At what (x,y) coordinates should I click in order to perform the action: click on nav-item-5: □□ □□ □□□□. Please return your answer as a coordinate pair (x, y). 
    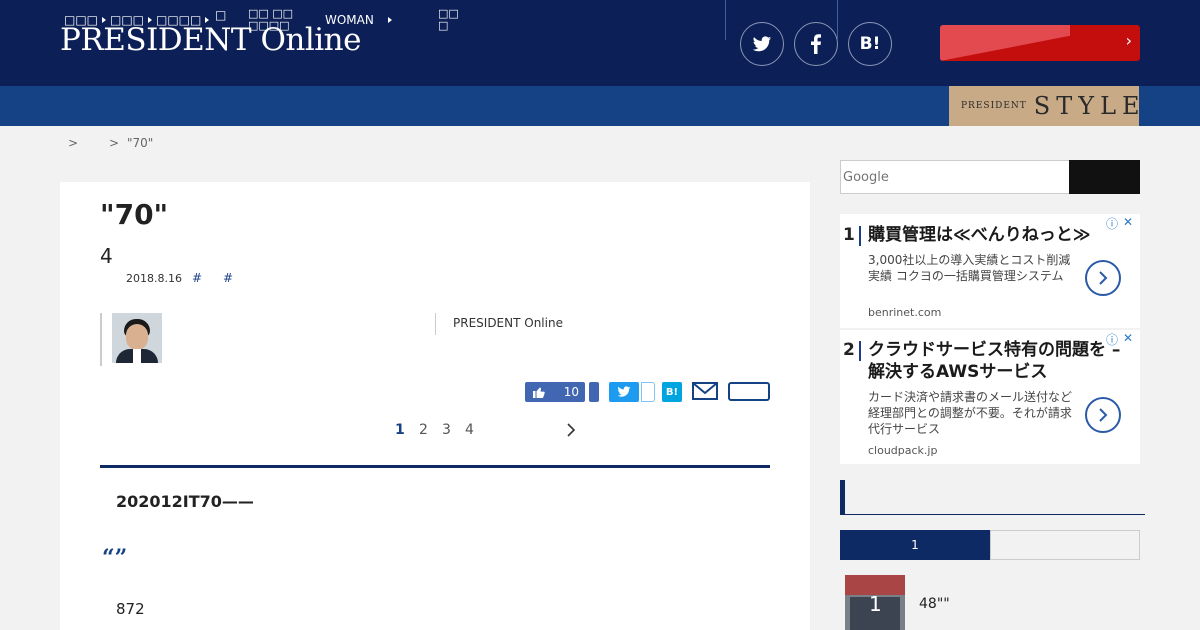
    Looking at the image, I should click on (274, 20).